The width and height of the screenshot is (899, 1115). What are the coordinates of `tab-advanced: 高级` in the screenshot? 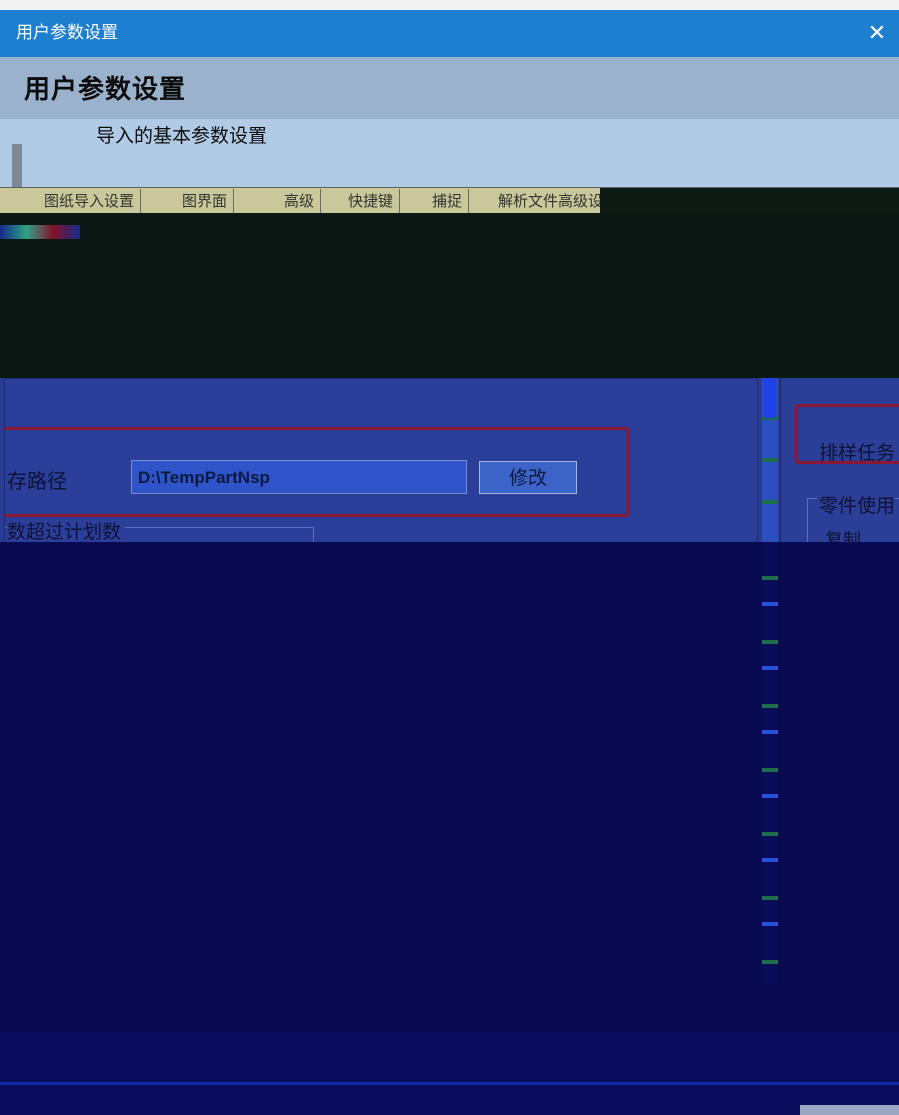 It's located at (300, 201).